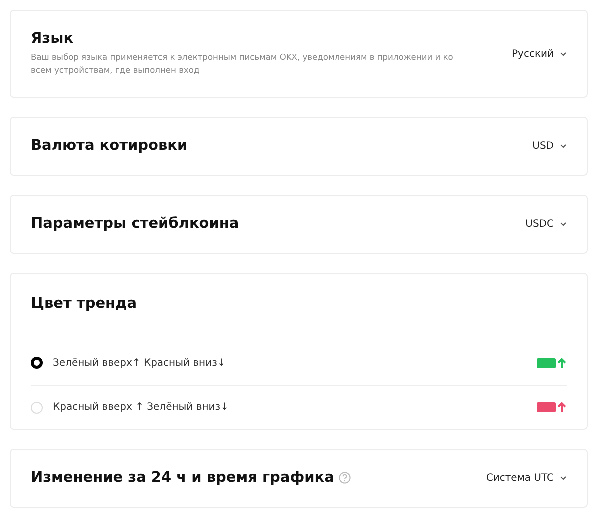 The height and width of the screenshot is (515, 598). What do you see at coordinates (141, 408) in the screenshot?
I see `option-label: Красный вверх ↑ Зелёный вниз↓` at bounding box center [141, 408].